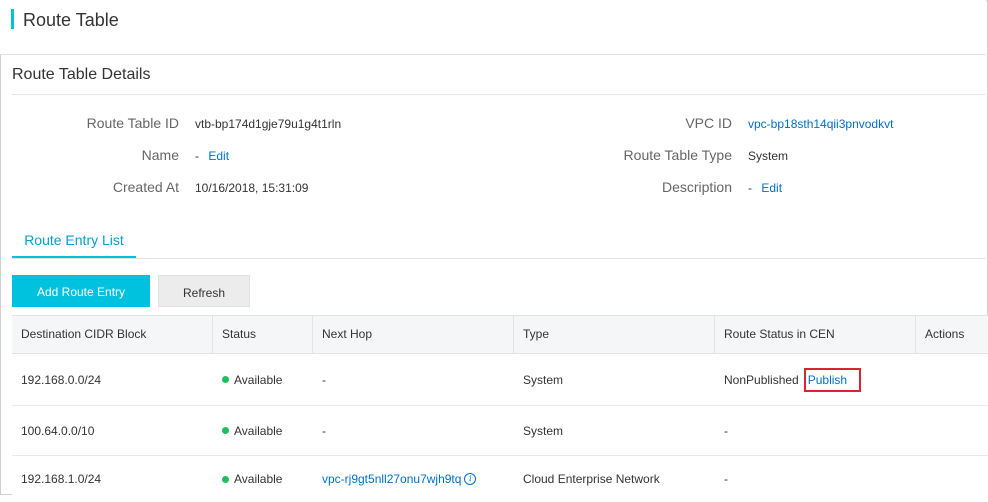 Image resolution: width=988 pixels, height=502 pixels. I want to click on created-at-value: 10/16/2018, 15:31:09, so click(252, 188).